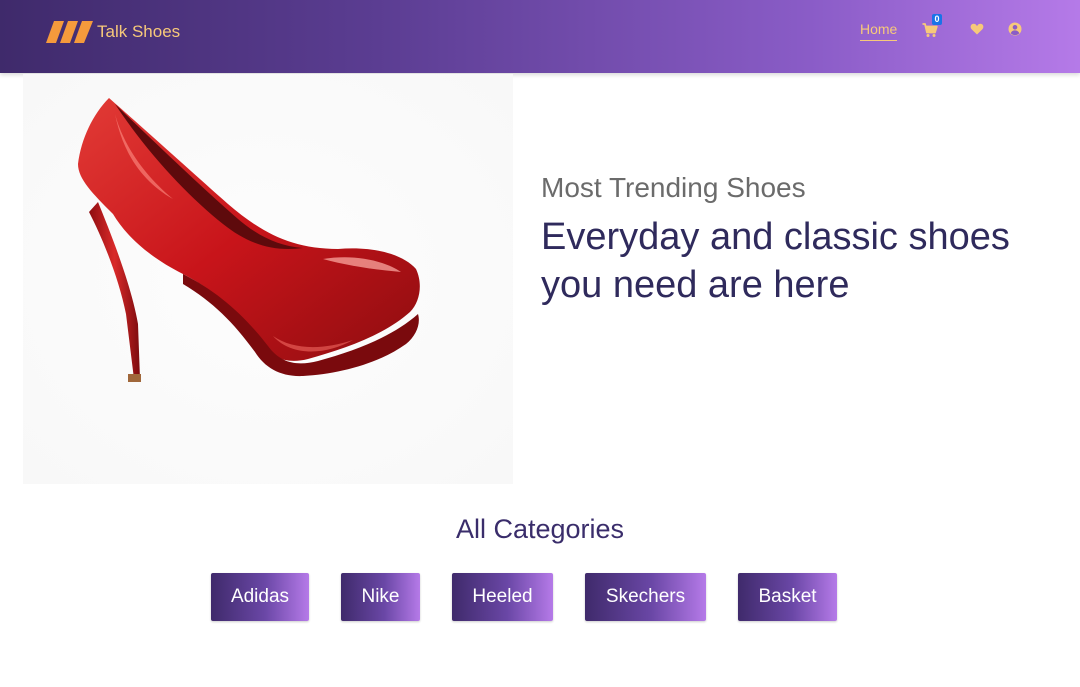  What do you see at coordinates (380, 597) in the screenshot?
I see `category-button-nike: Nike` at bounding box center [380, 597].